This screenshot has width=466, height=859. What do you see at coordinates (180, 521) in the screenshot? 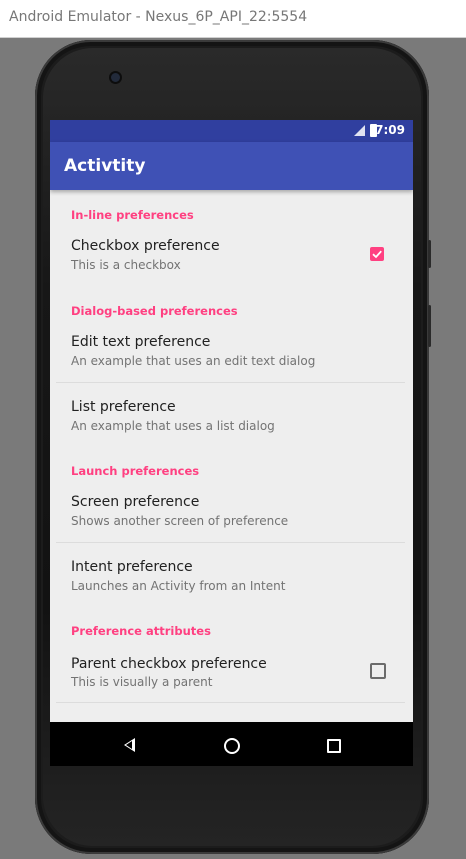
I see `screen-preference-summary: Shows another screen of preference` at bounding box center [180, 521].